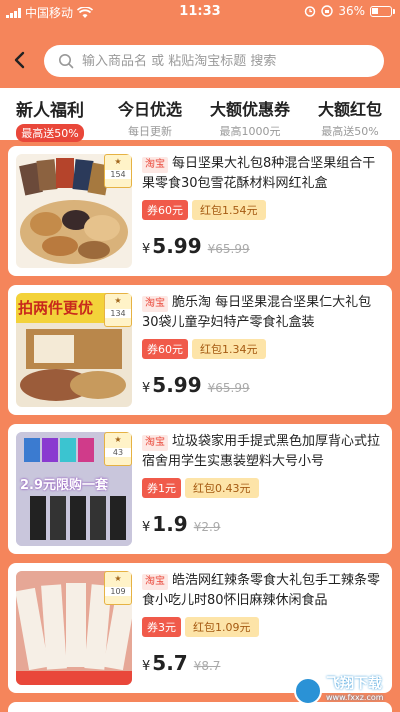  I want to click on promo-tags: 券3元 红包1.09元, so click(262, 627).